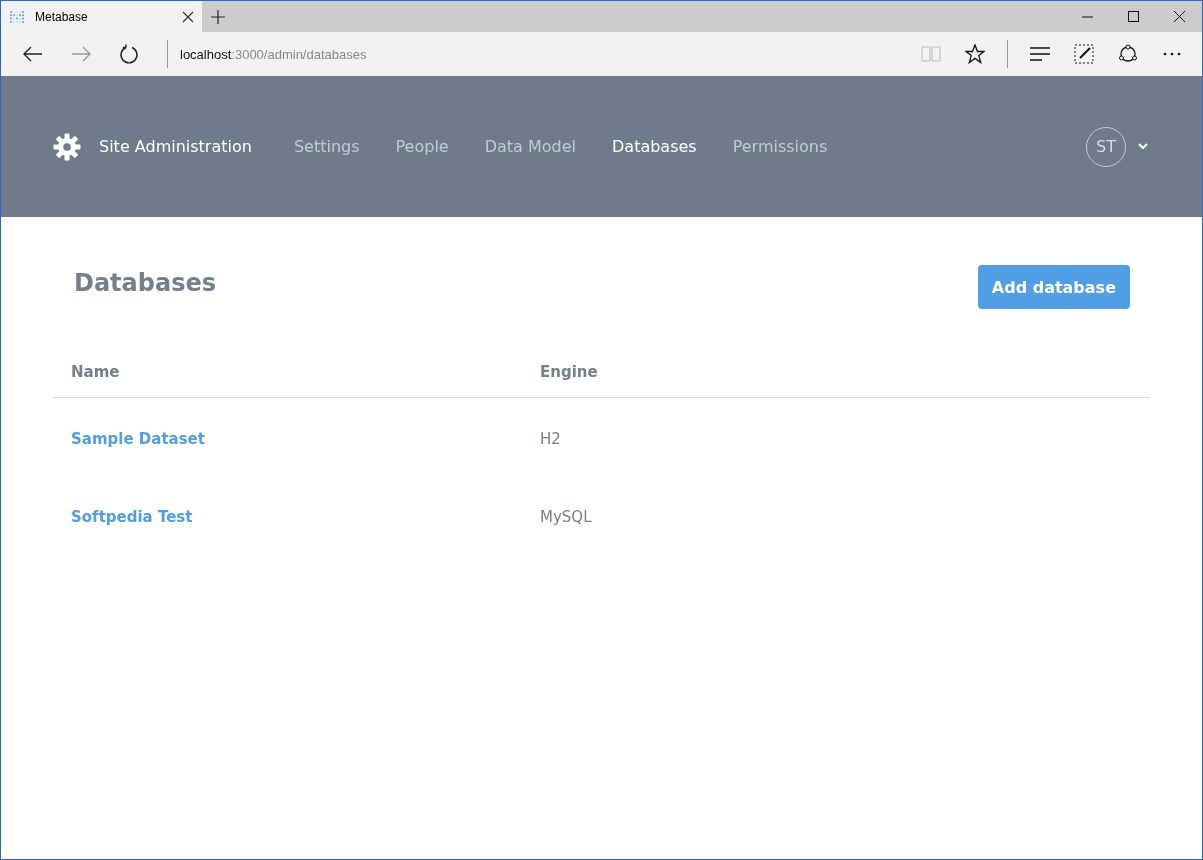 The image size is (1203, 860). I want to click on url-path: :3000/admin/databases, so click(299, 54).